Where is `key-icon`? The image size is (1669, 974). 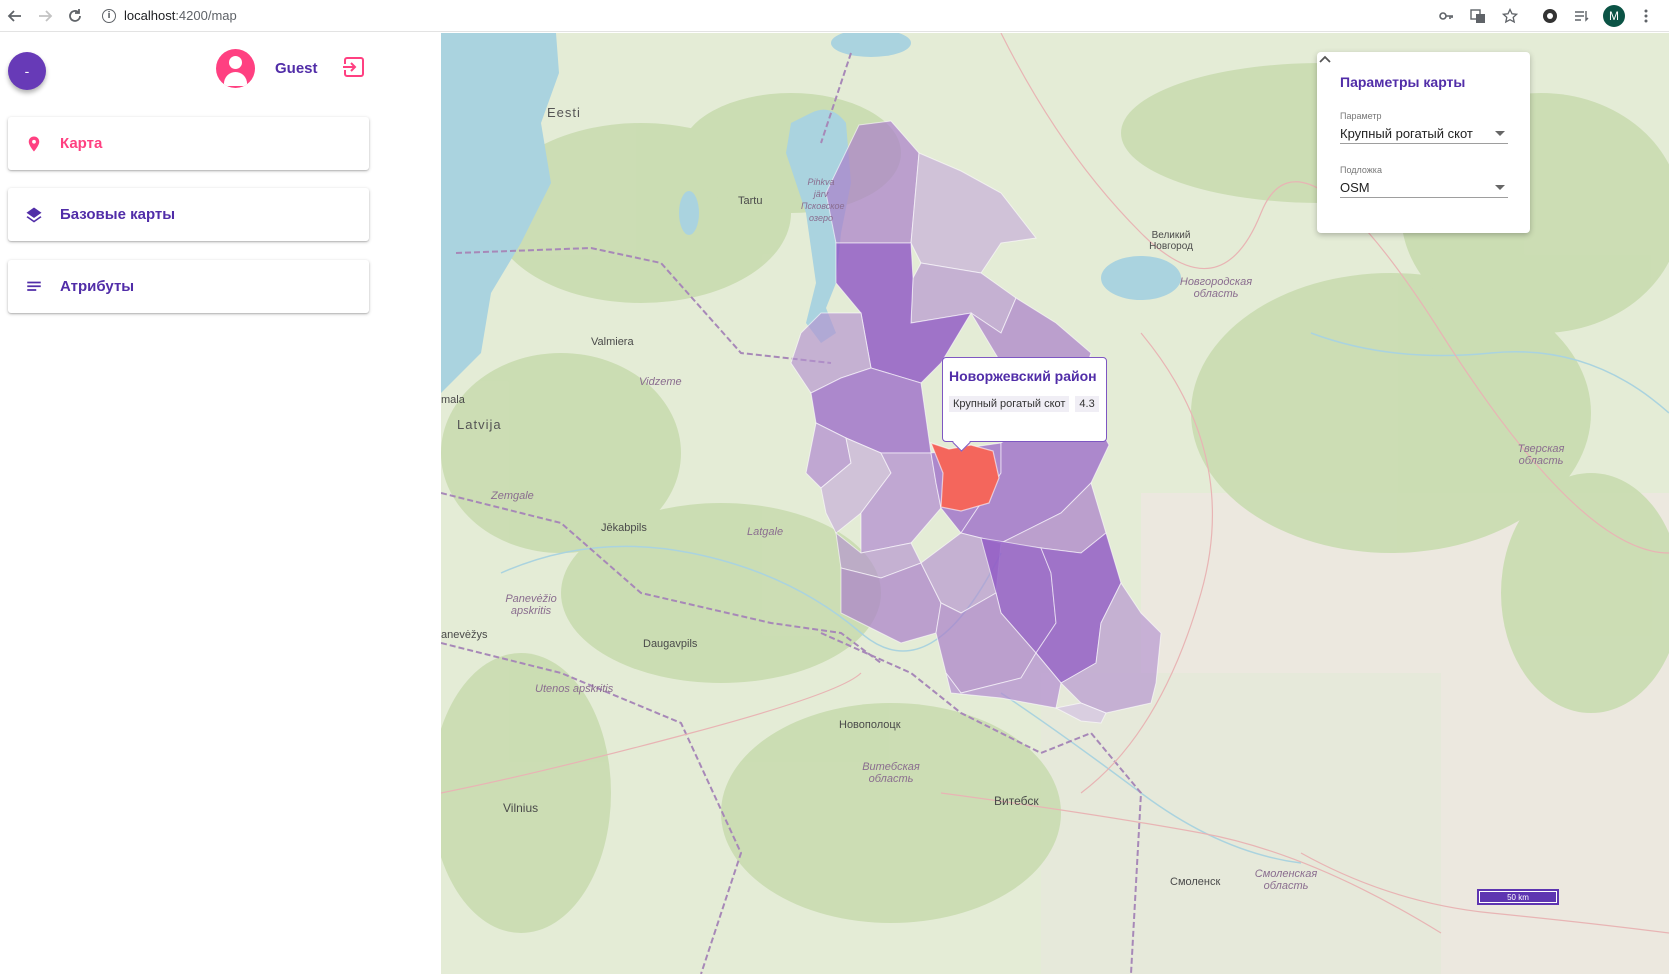 key-icon is located at coordinates (1446, 16).